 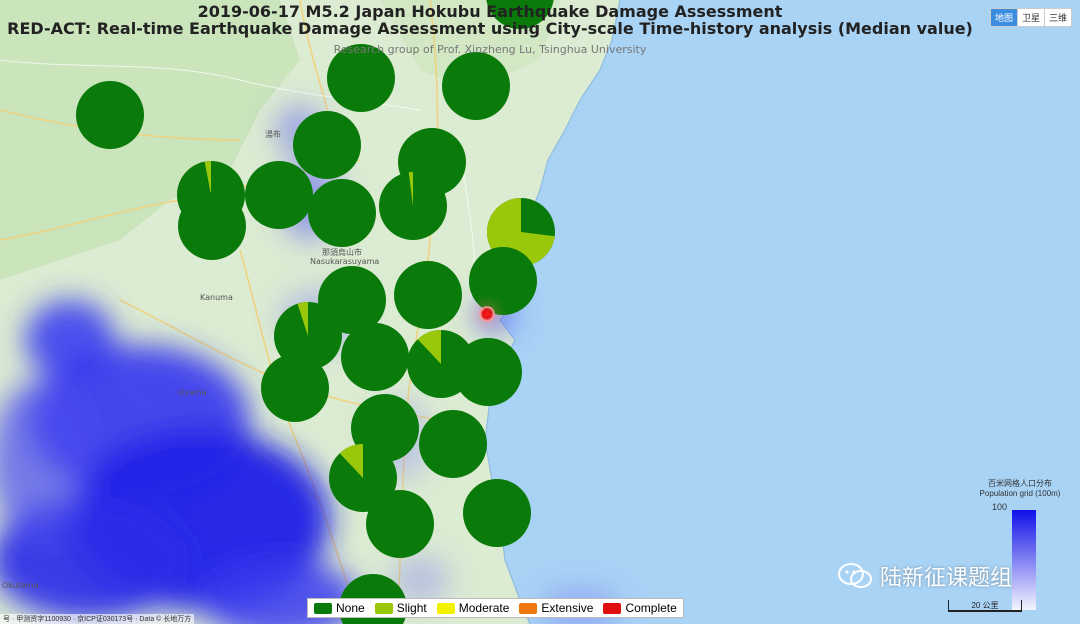 I want to click on place-label-oyama: Oyama, so click(x=192, y=392).